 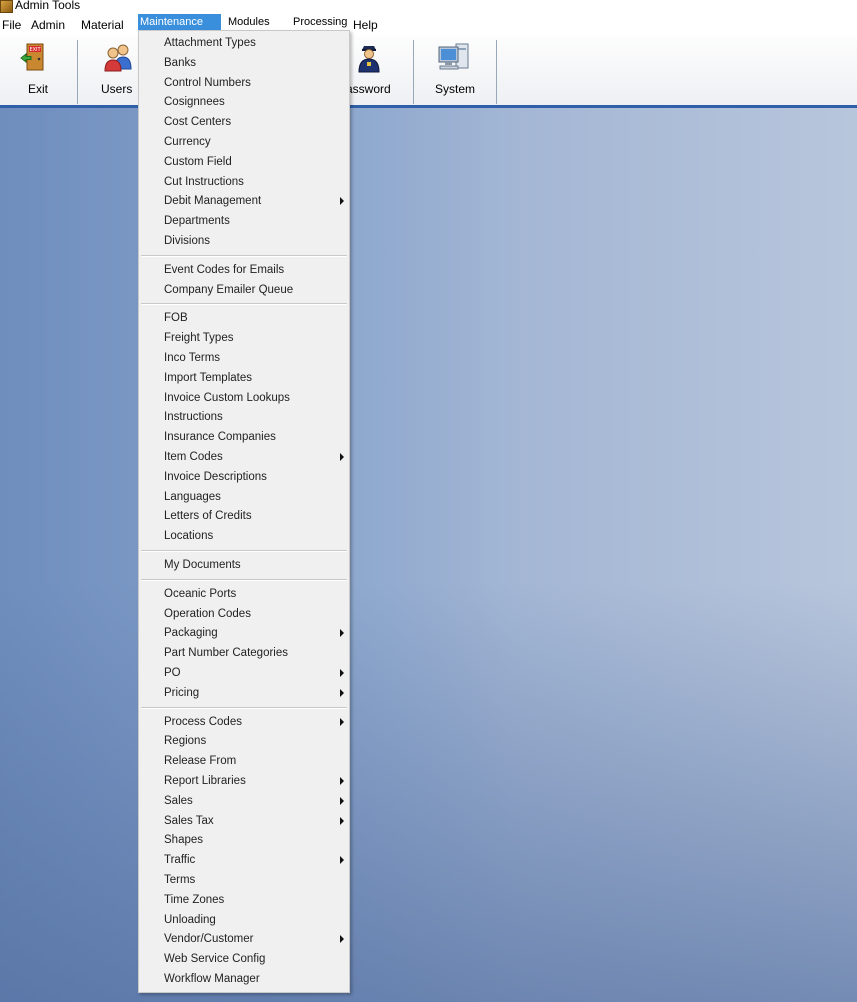 What do you see at coordinates (198, 122) in the screenshot?
I see `menu-item-label: Cost Centers` at bounding box center [198, 122].